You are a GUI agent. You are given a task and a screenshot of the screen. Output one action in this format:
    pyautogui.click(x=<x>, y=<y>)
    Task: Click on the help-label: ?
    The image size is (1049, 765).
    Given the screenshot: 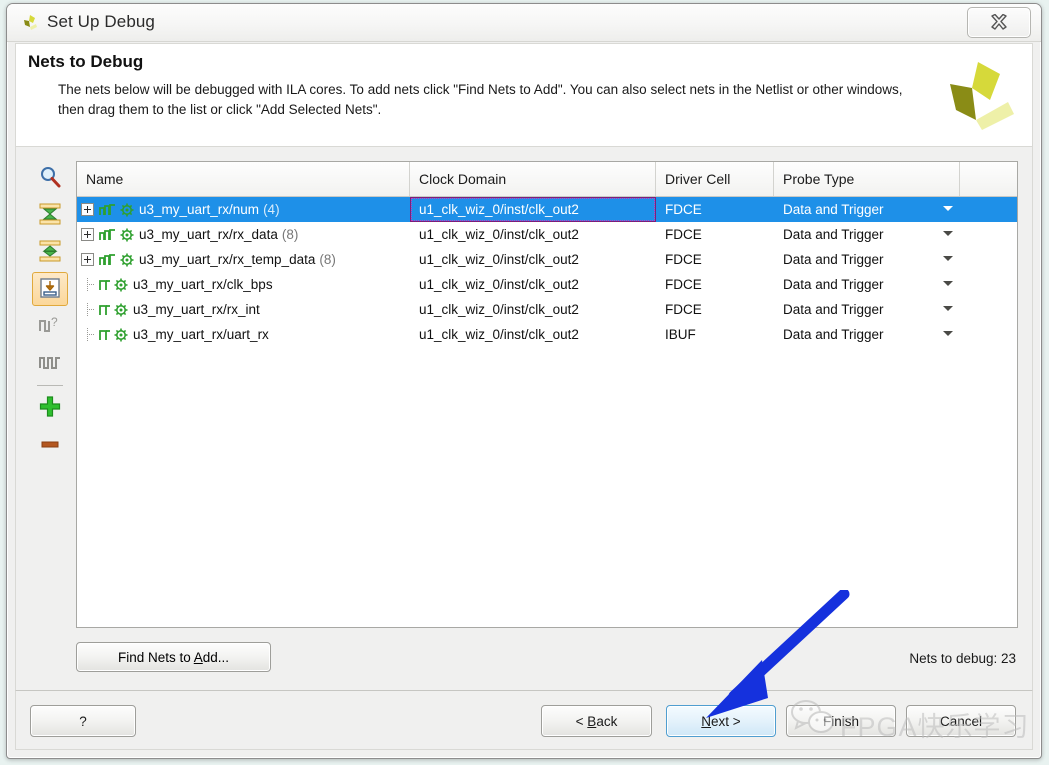 What is the action you would take?
    pyautogui.click(x=83, y=721)
    